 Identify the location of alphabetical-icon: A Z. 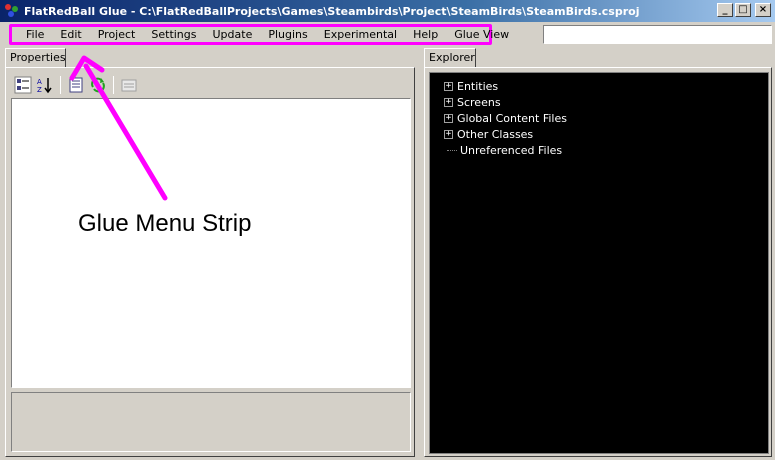
(44, 86).